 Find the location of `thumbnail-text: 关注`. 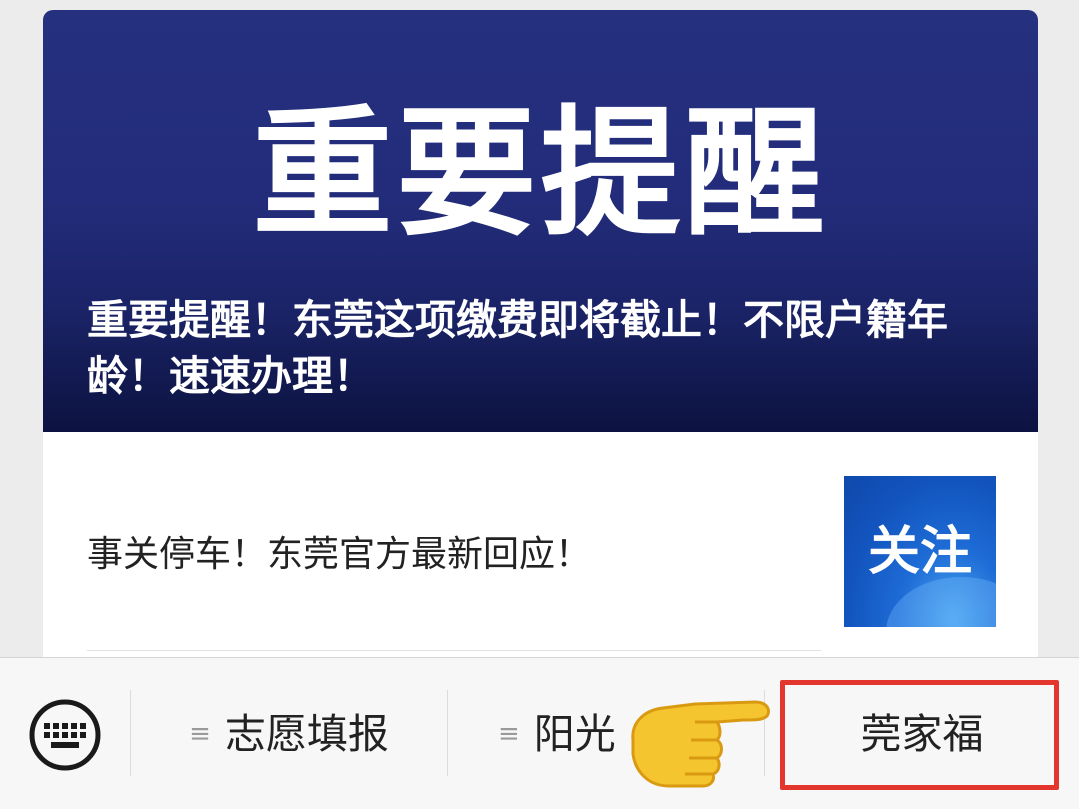

thumbnail-text: 关注 is located at coordinates (919, 552).